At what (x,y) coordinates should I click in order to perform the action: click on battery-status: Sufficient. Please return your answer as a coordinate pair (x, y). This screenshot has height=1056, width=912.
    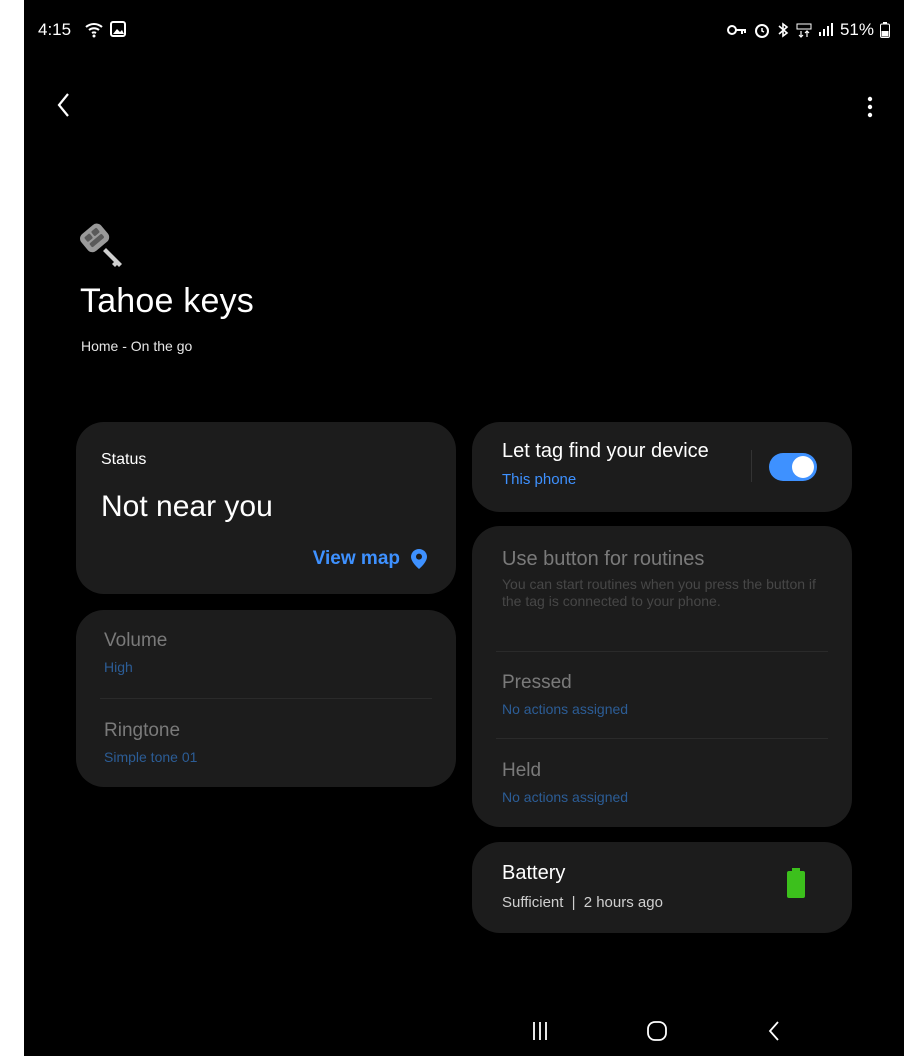
    Looking at the image, I should click on (533, 902).